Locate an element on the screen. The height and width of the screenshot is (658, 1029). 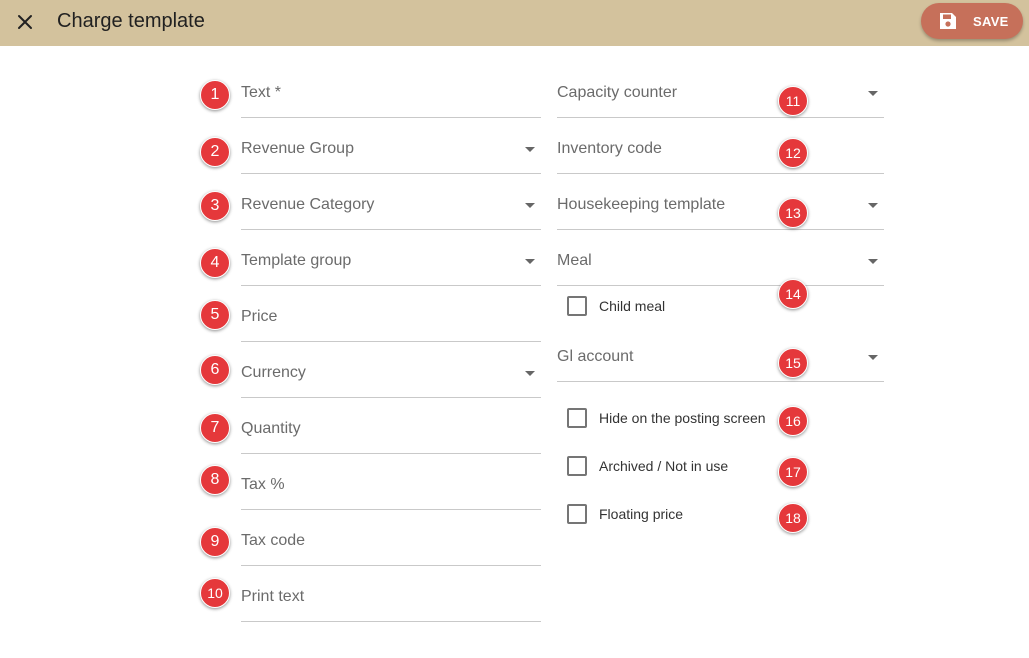
floating-price-checkbox: Floating price is located at coordinates (625, 514).